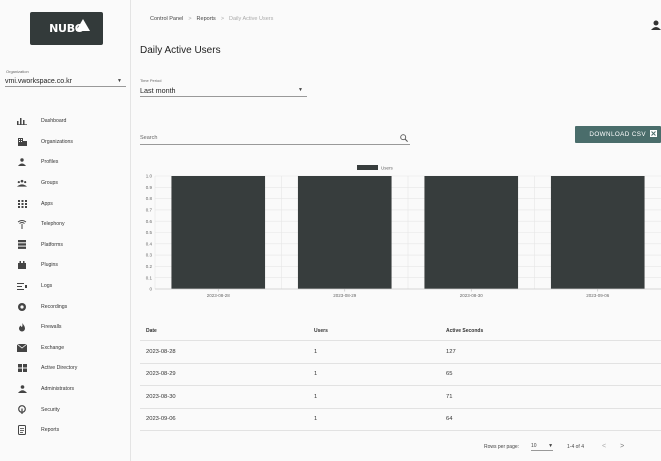  Describe the element at coordinates (65, 183) in the screenshot. I see `sidebar-item-groups: Groups` at that location.